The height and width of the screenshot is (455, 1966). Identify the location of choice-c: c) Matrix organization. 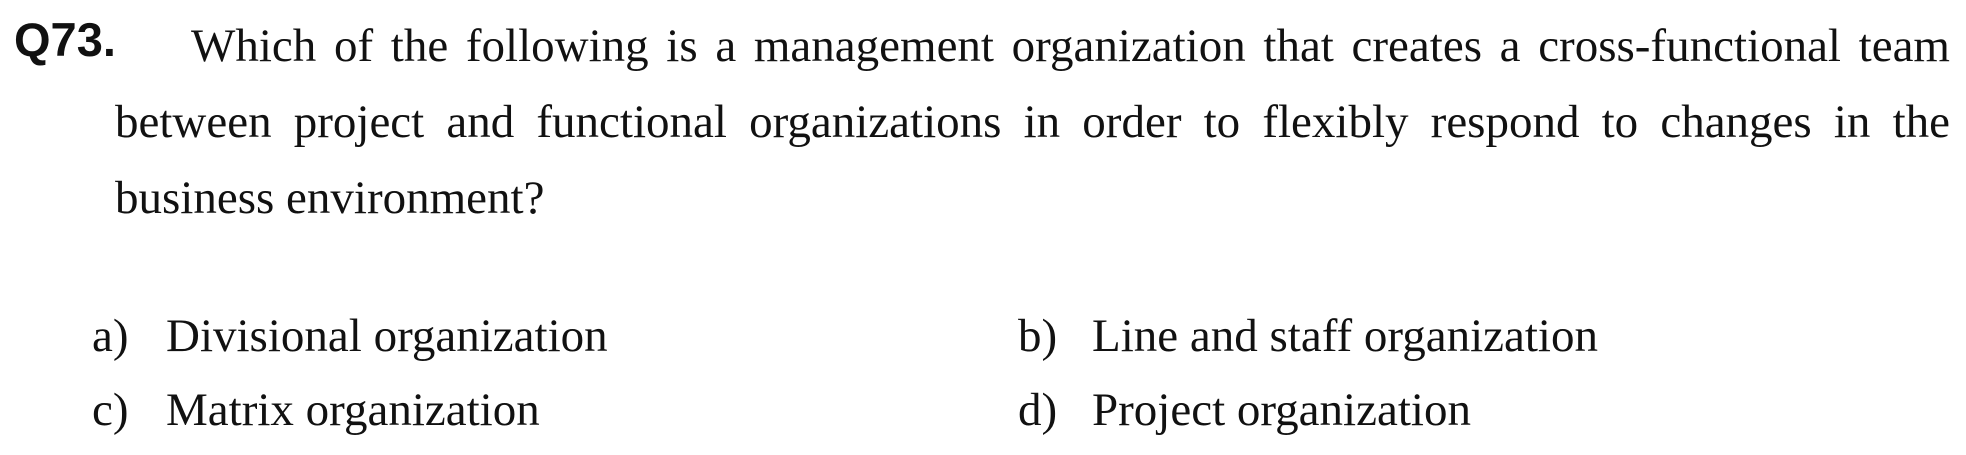
(316, 410).